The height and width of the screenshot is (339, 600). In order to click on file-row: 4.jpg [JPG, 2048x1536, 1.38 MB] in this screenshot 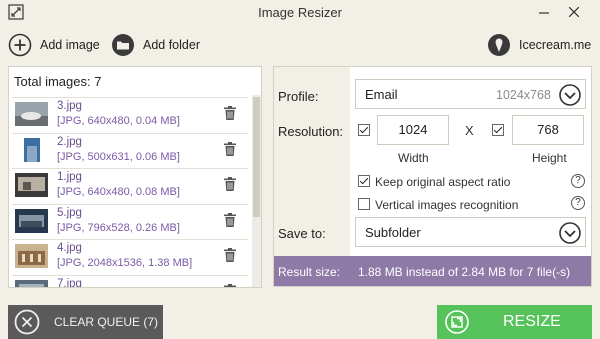, I will do `click(130, 257)`.